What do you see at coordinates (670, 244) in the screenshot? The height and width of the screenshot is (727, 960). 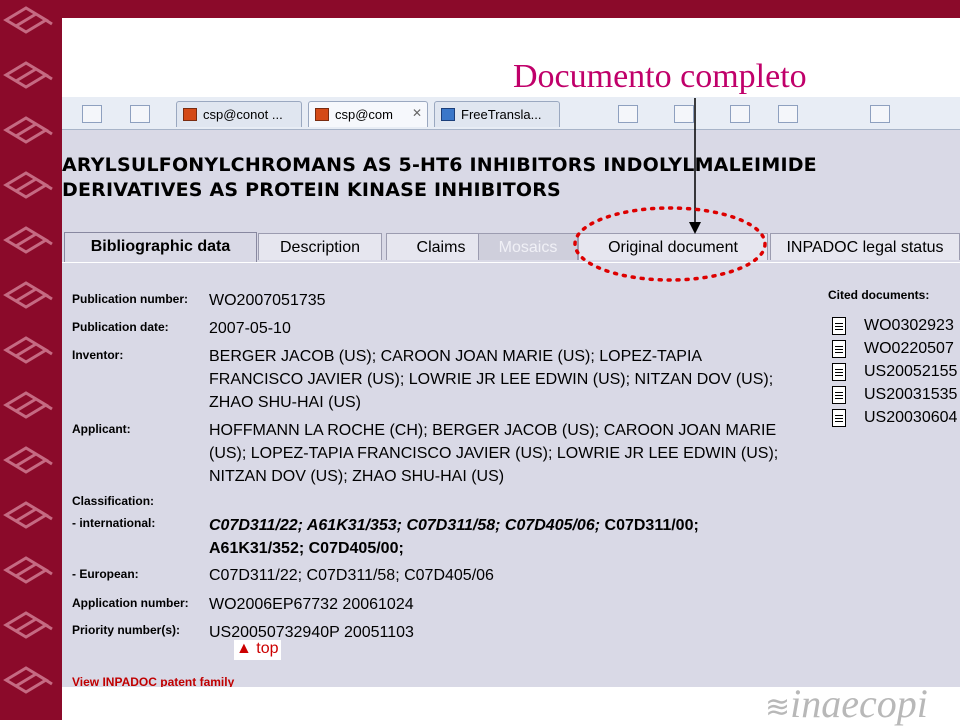 I see `highlight-ellipse` at bounding box center [670, 244].